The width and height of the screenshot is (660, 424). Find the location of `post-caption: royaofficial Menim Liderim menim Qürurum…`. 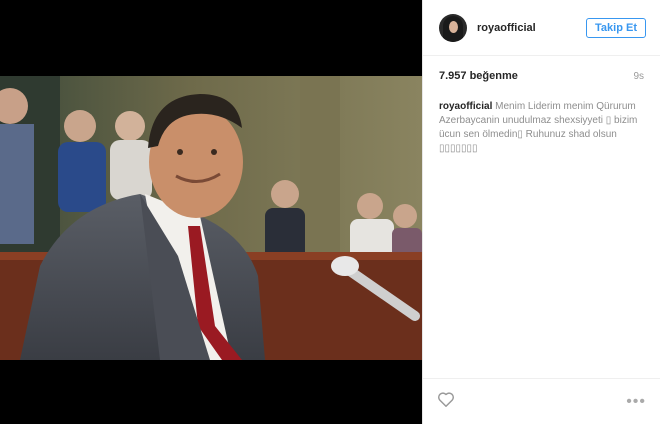

post-caption: royaofficial Menim Liderim menim Qürurum… is located at coordinates (541, 119).